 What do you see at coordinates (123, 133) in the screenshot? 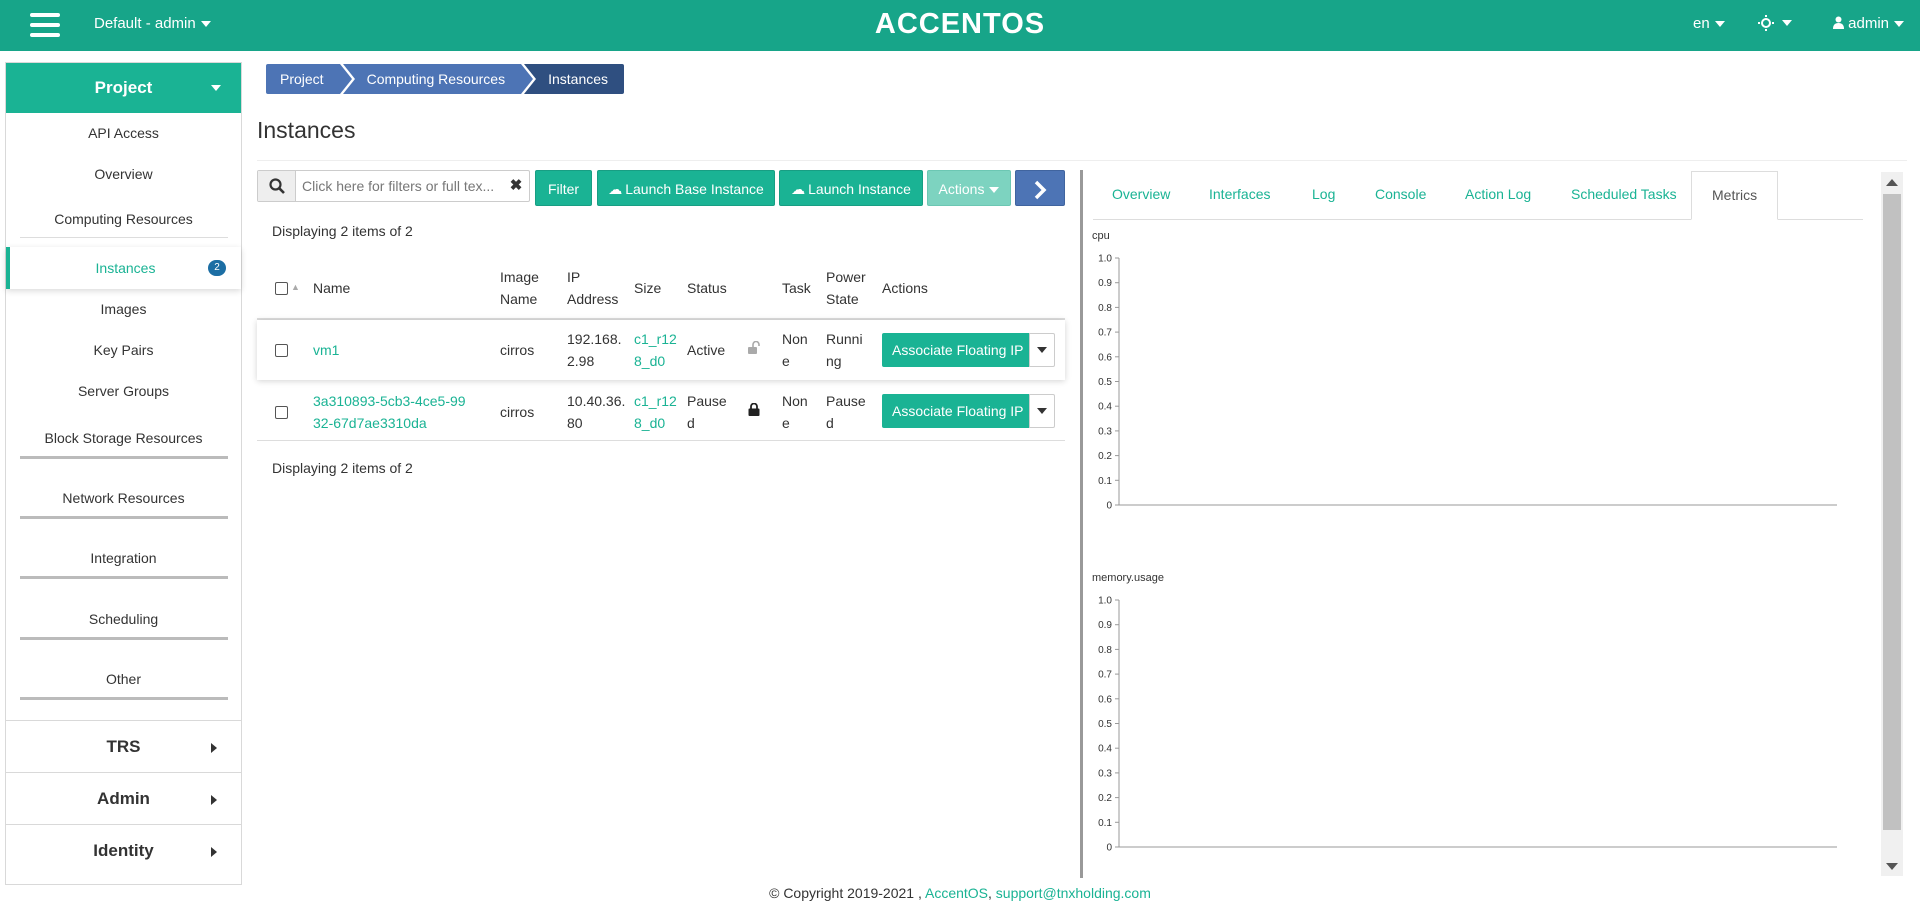
I see `sidebar-item-api-access: API Access` at bounding box center [123, 133].